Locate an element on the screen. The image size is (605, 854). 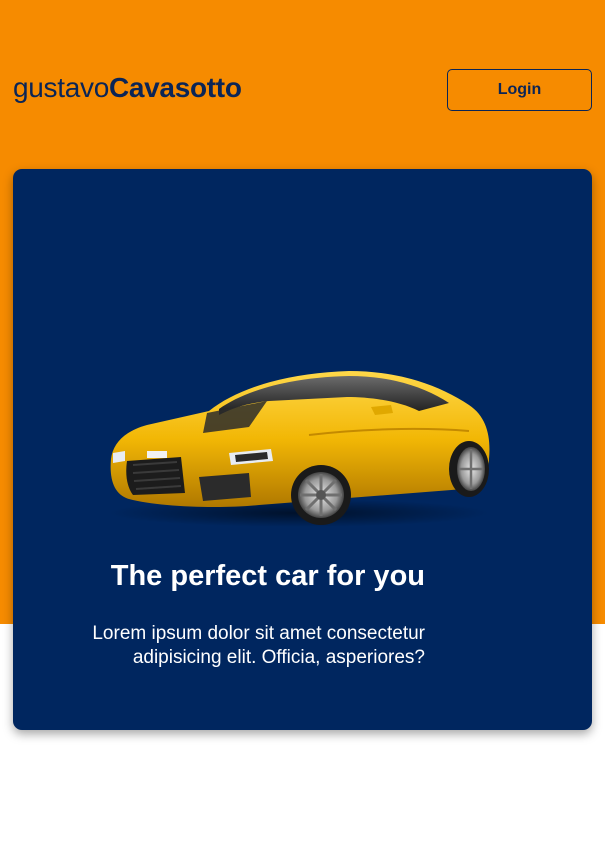
brand-logo-light: gustavo is located at coordinates (61, 87).